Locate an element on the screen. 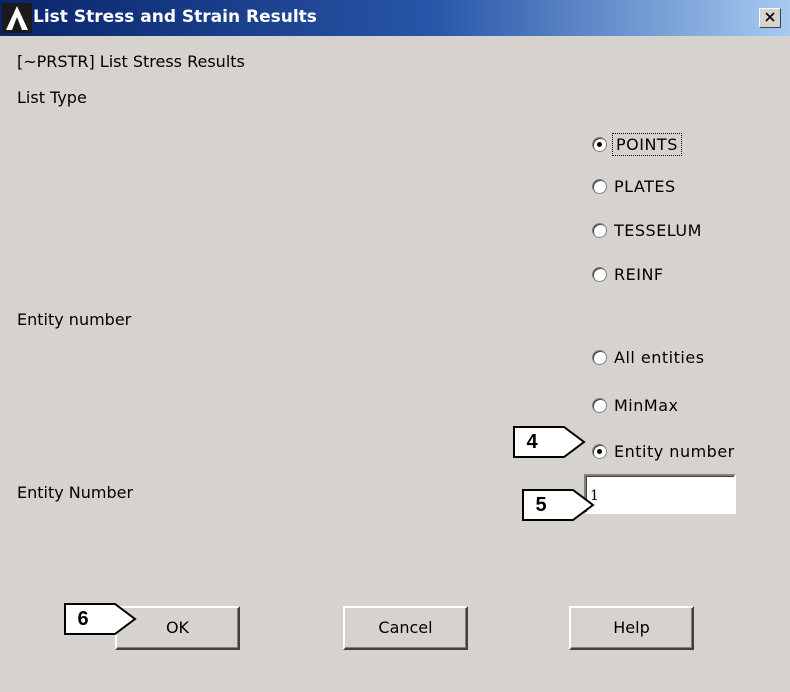 This screenshot has height=692, width=790. callout-number: 6 is located at coordinates (83, 619).